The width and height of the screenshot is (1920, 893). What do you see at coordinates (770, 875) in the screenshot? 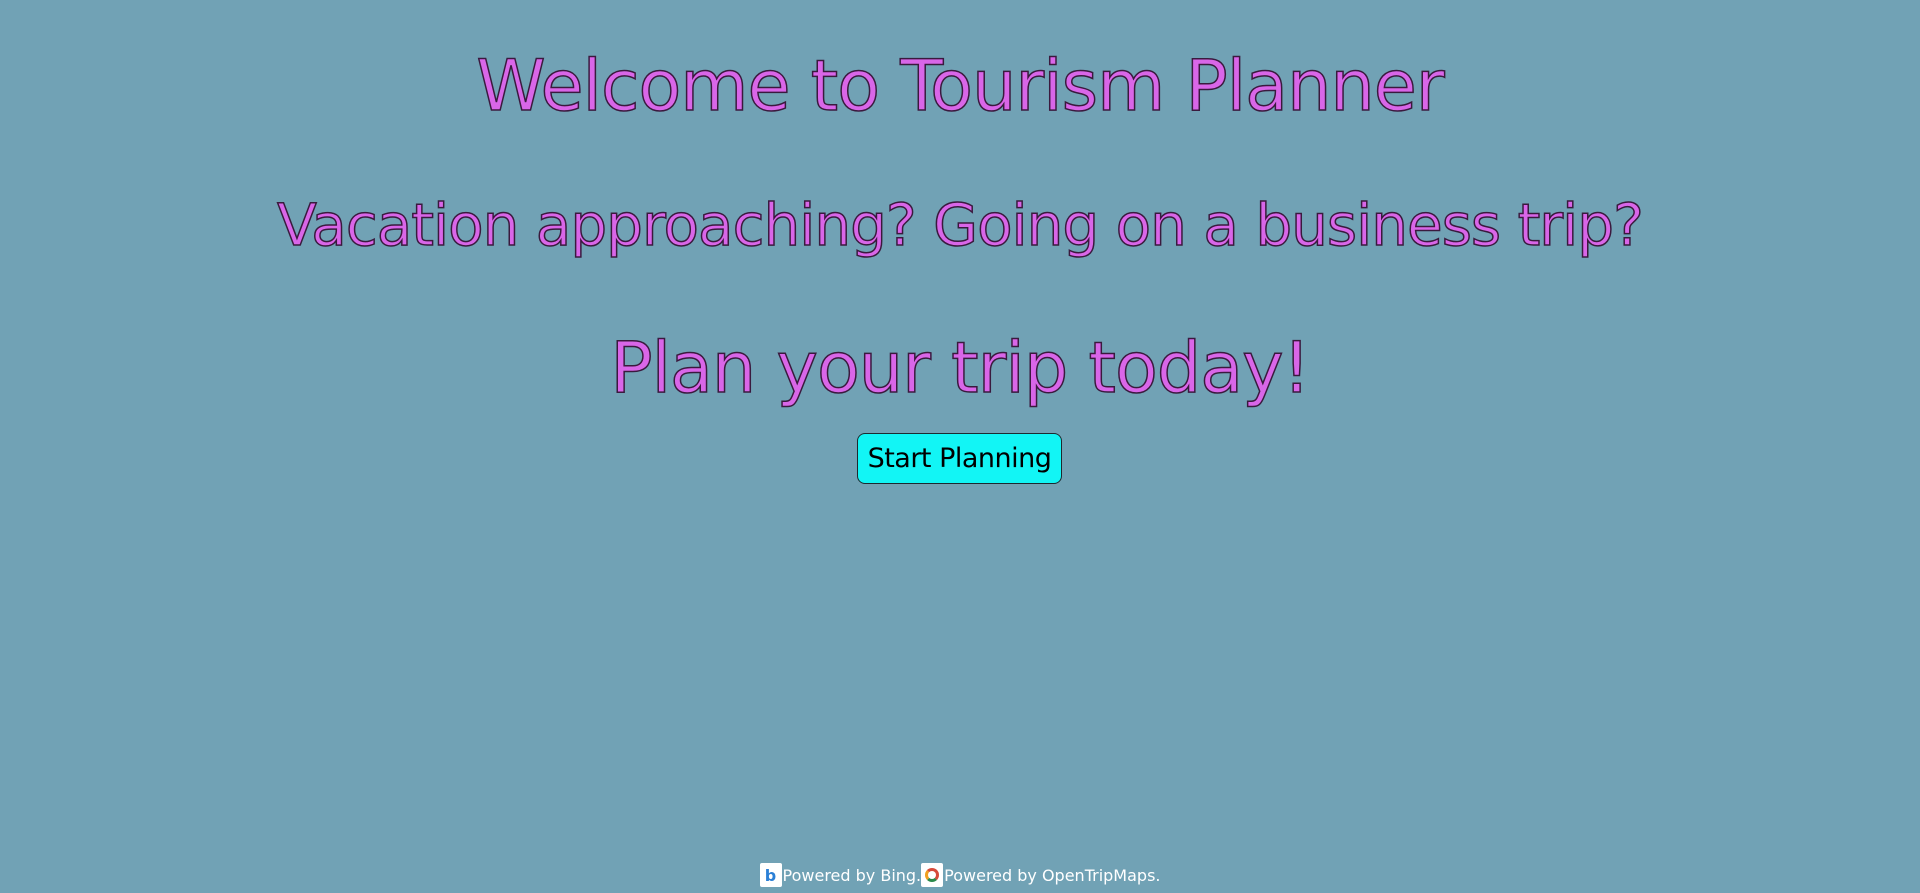
I see `bing-logo-icon: b` at bounding box center [770, 875].